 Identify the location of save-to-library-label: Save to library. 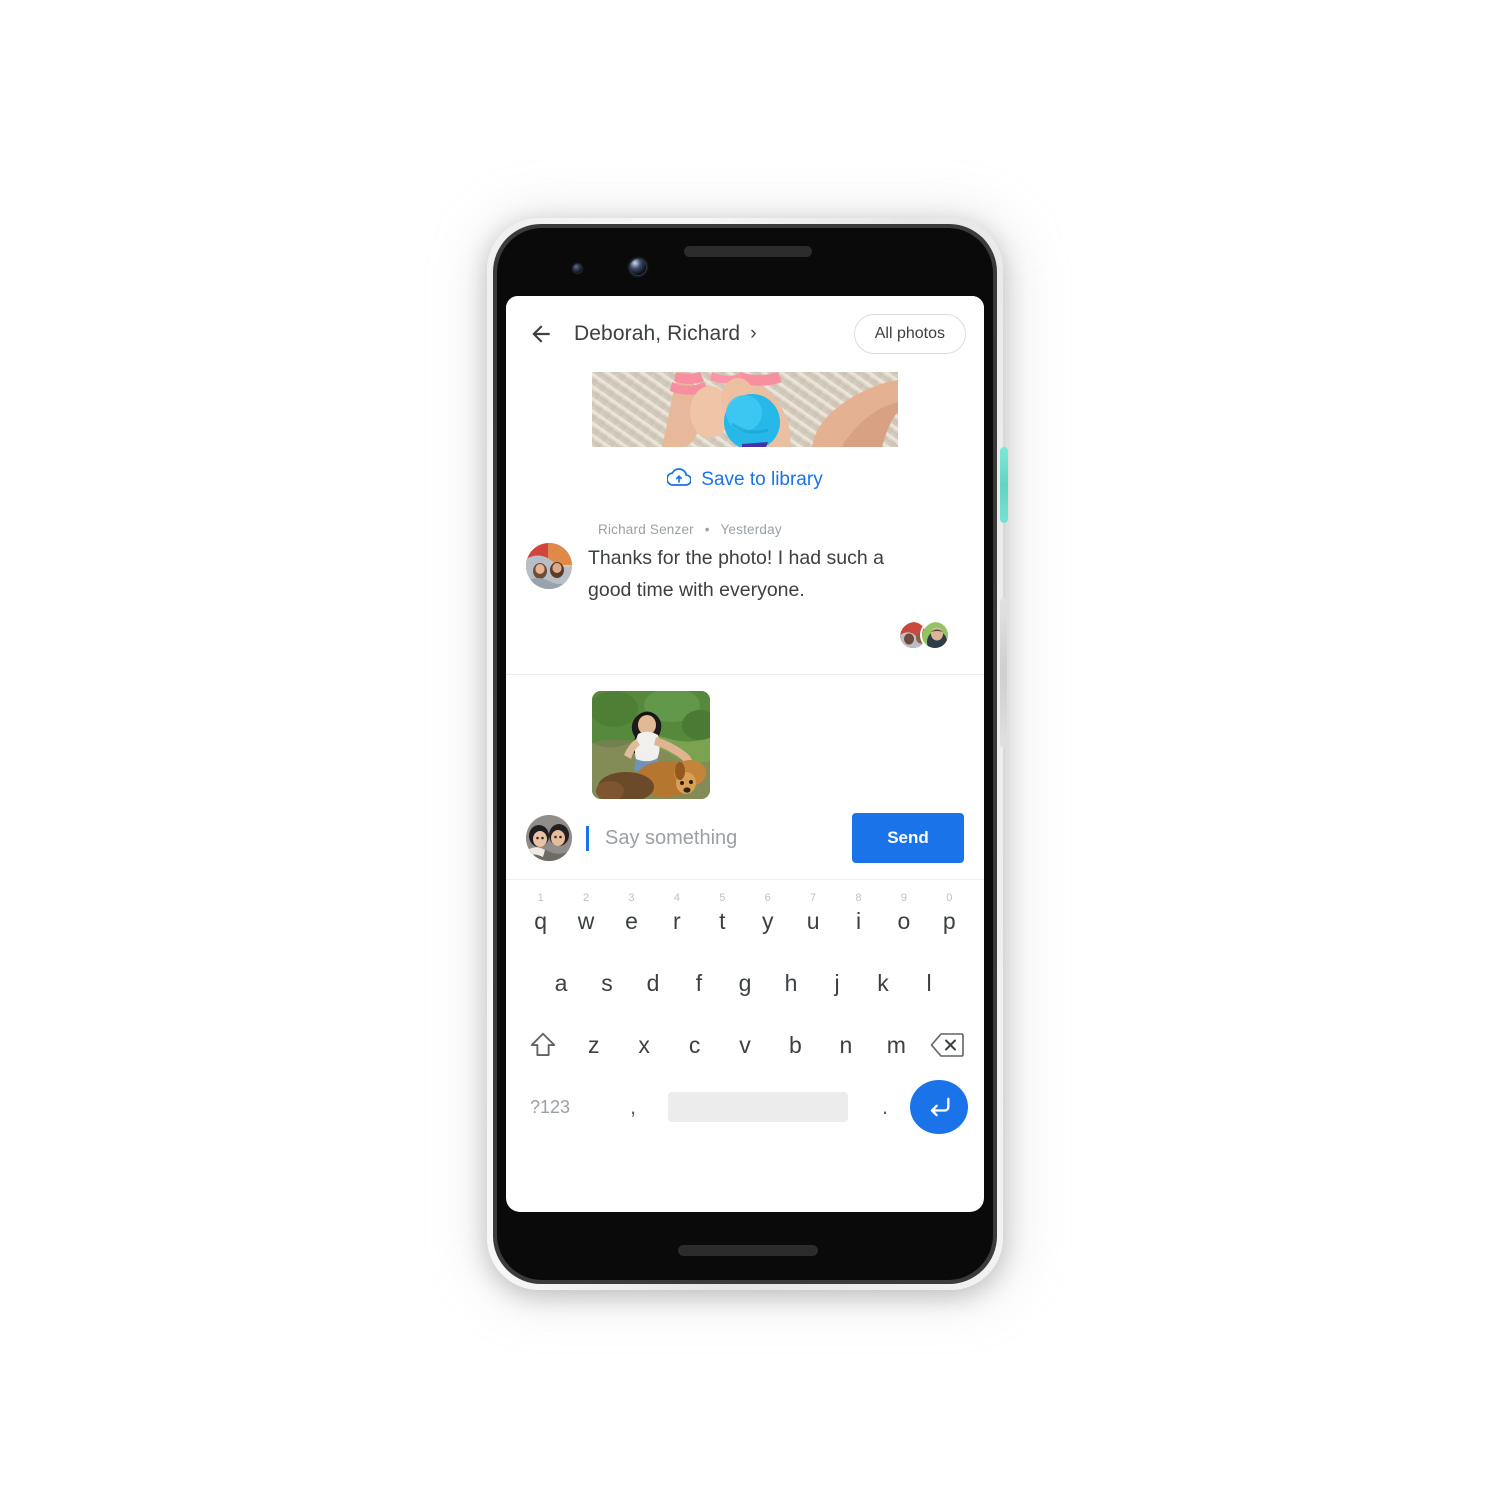
(762, 479).